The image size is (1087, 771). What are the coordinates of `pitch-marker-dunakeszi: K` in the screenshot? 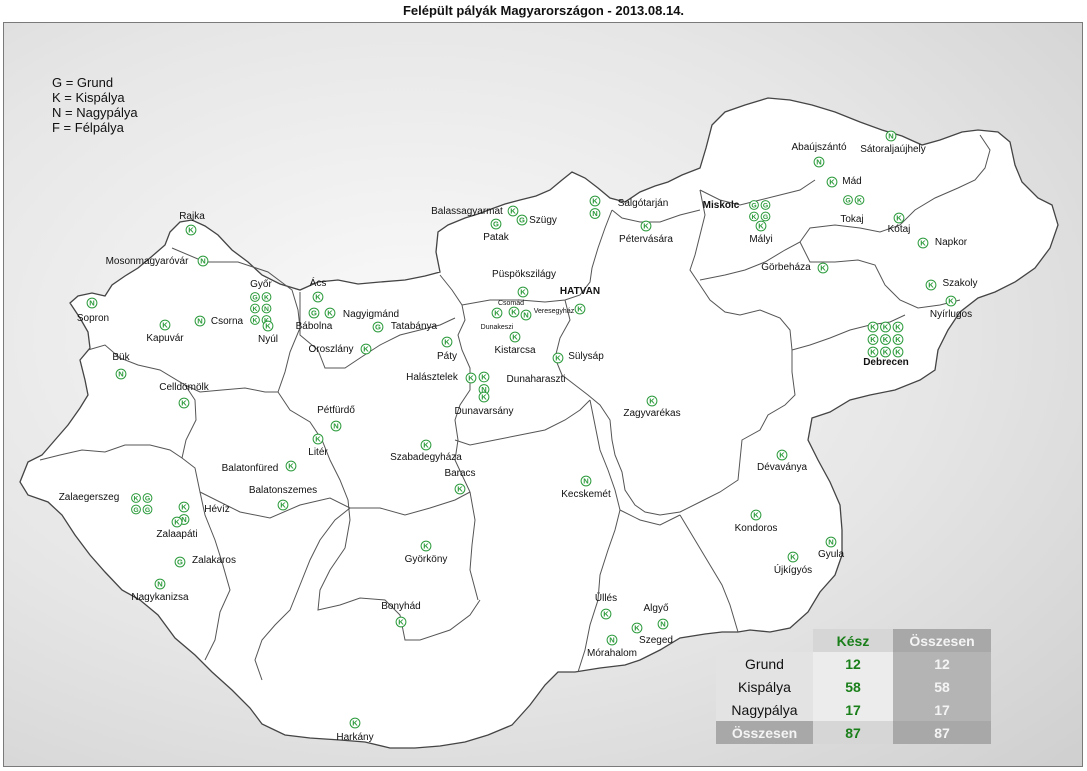 It's located at (514, 312).